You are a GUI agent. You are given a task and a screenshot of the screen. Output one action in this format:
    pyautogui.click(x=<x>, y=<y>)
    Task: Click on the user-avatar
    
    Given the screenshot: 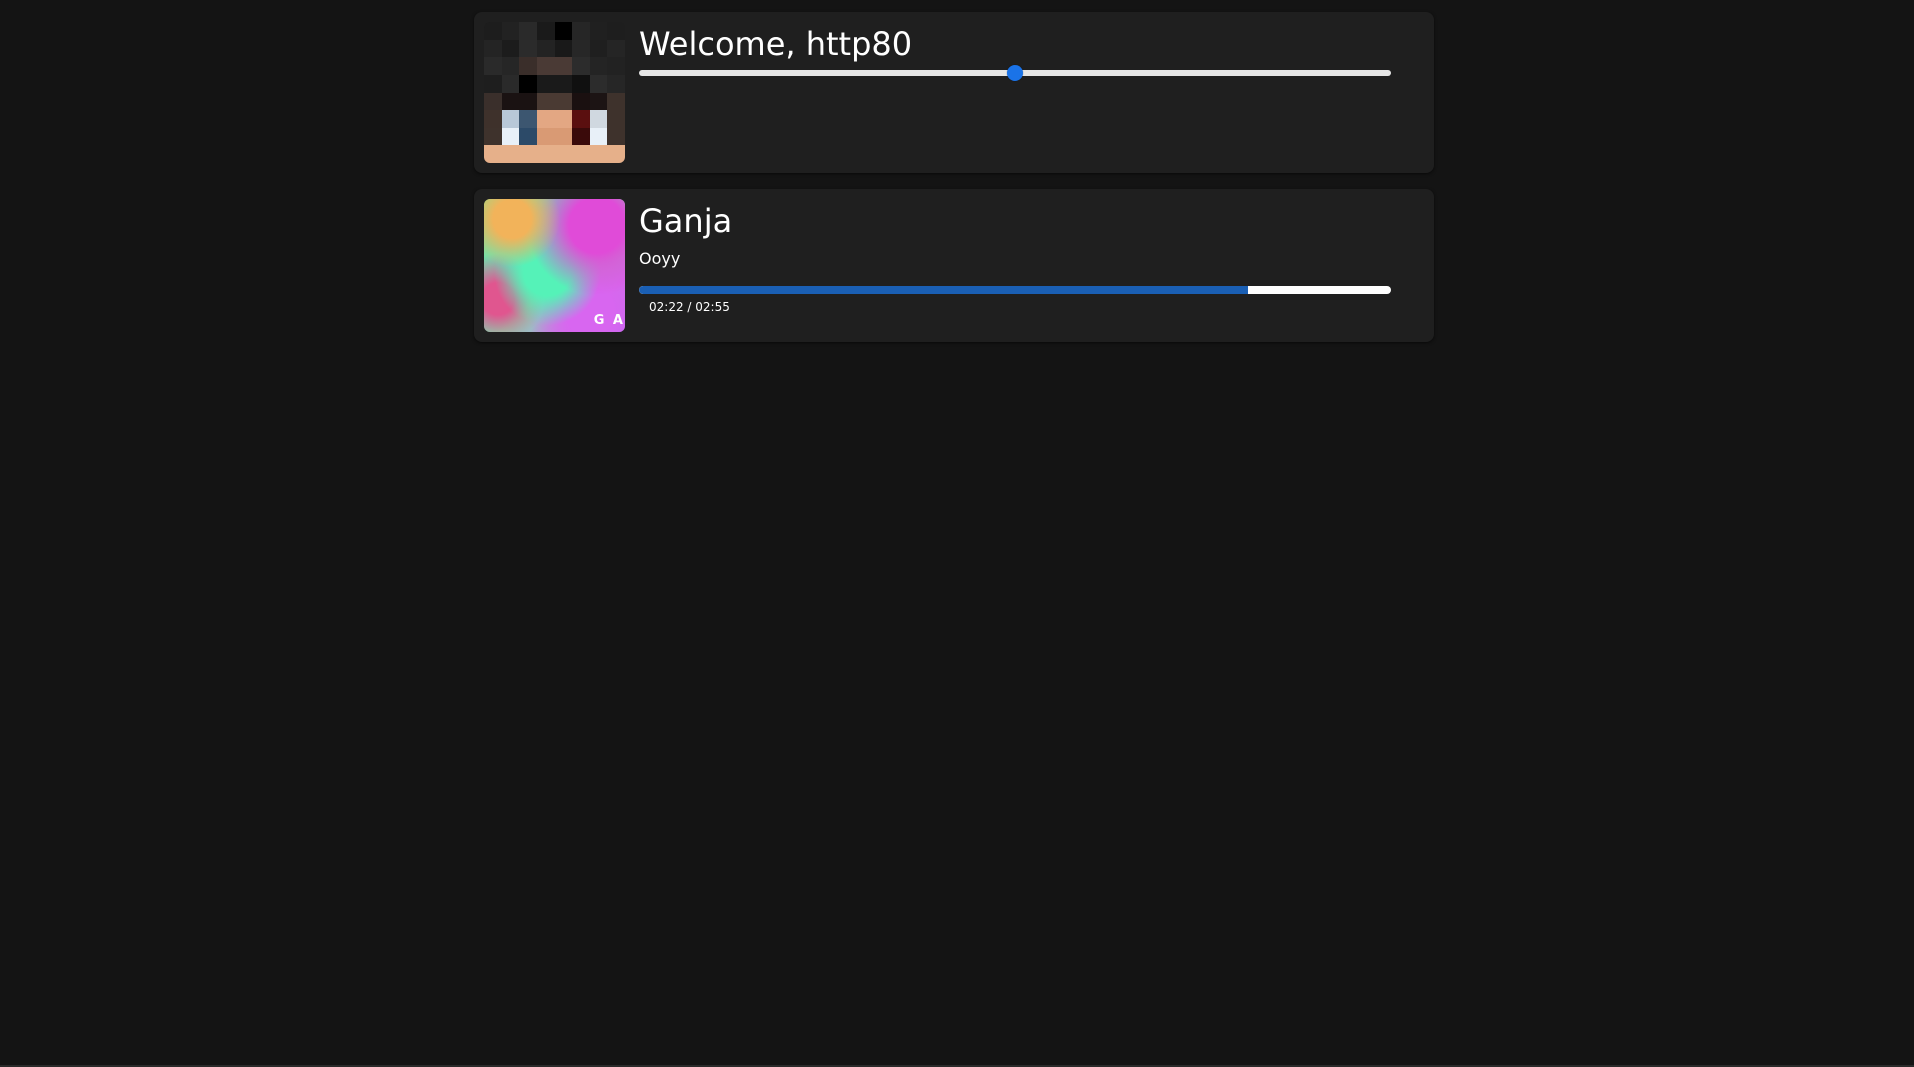 What is the action you would take?
    pyautogui.click(x=554, y=92)
    